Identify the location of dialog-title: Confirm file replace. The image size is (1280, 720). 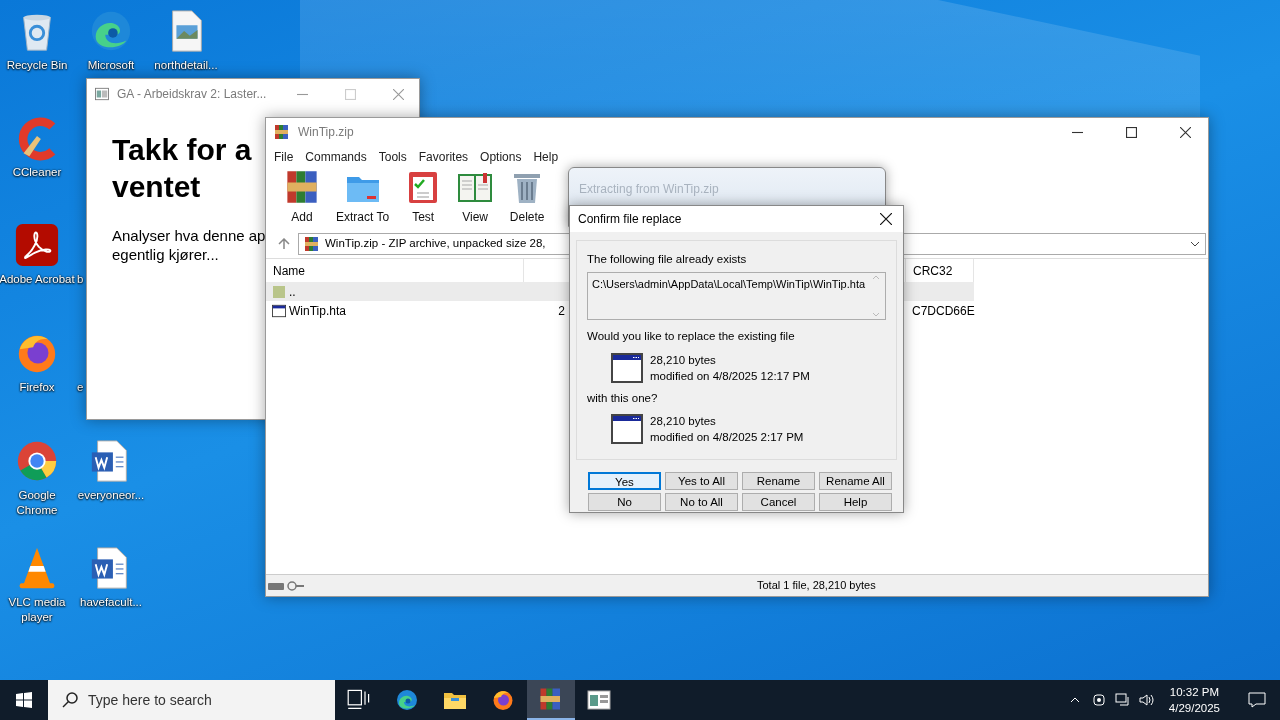
(630, 219).